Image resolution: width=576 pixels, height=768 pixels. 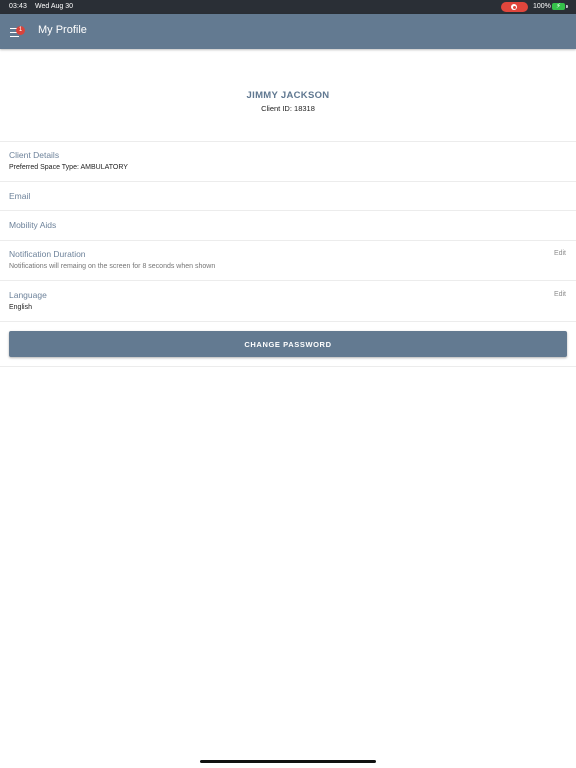 What do you see at coordinates (14, 37) in the screenshot?
I see `hamburger-icon-line` at bounding box center [14, 37].